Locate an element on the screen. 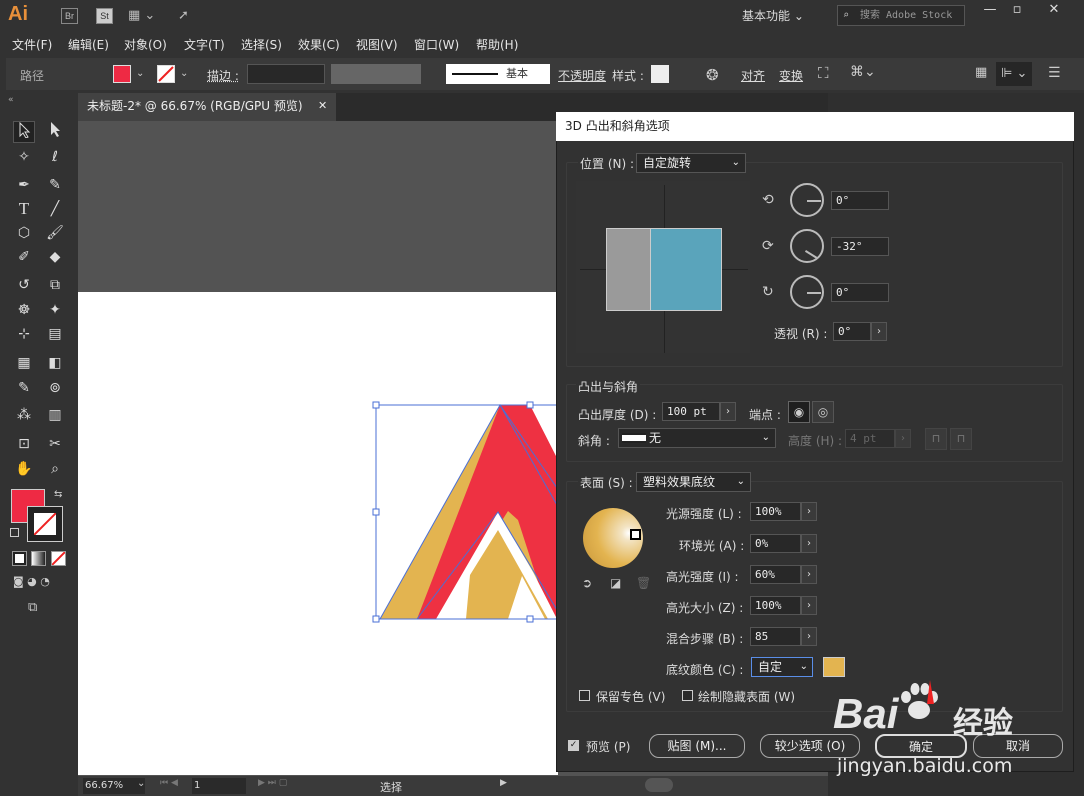 This screenshot has width=1084, height=796. first-page-icon: ⏮ ◀ is located at coordinates (169, 783).